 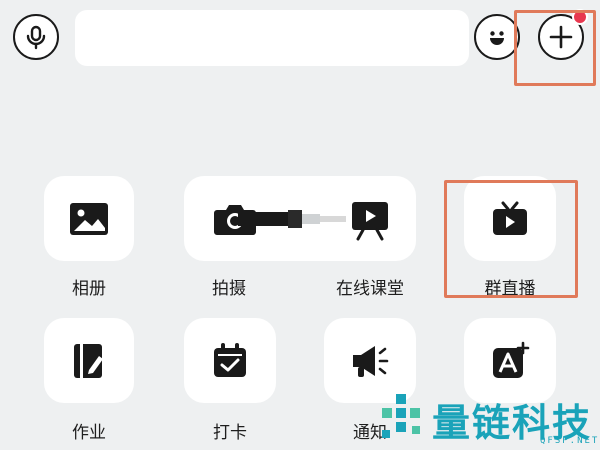 I want to click on microphone-icon, so click(x=36, y=37).